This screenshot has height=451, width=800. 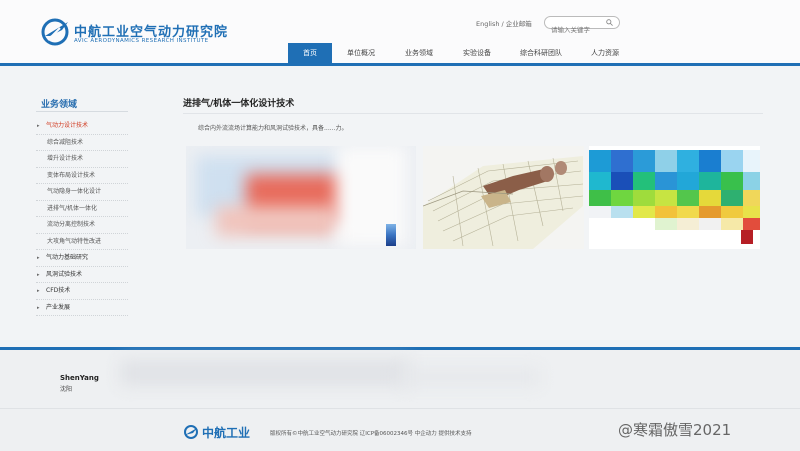 I want to click on page-title: 进排气/机体一体化设计技术, so click(x=239, y=104).